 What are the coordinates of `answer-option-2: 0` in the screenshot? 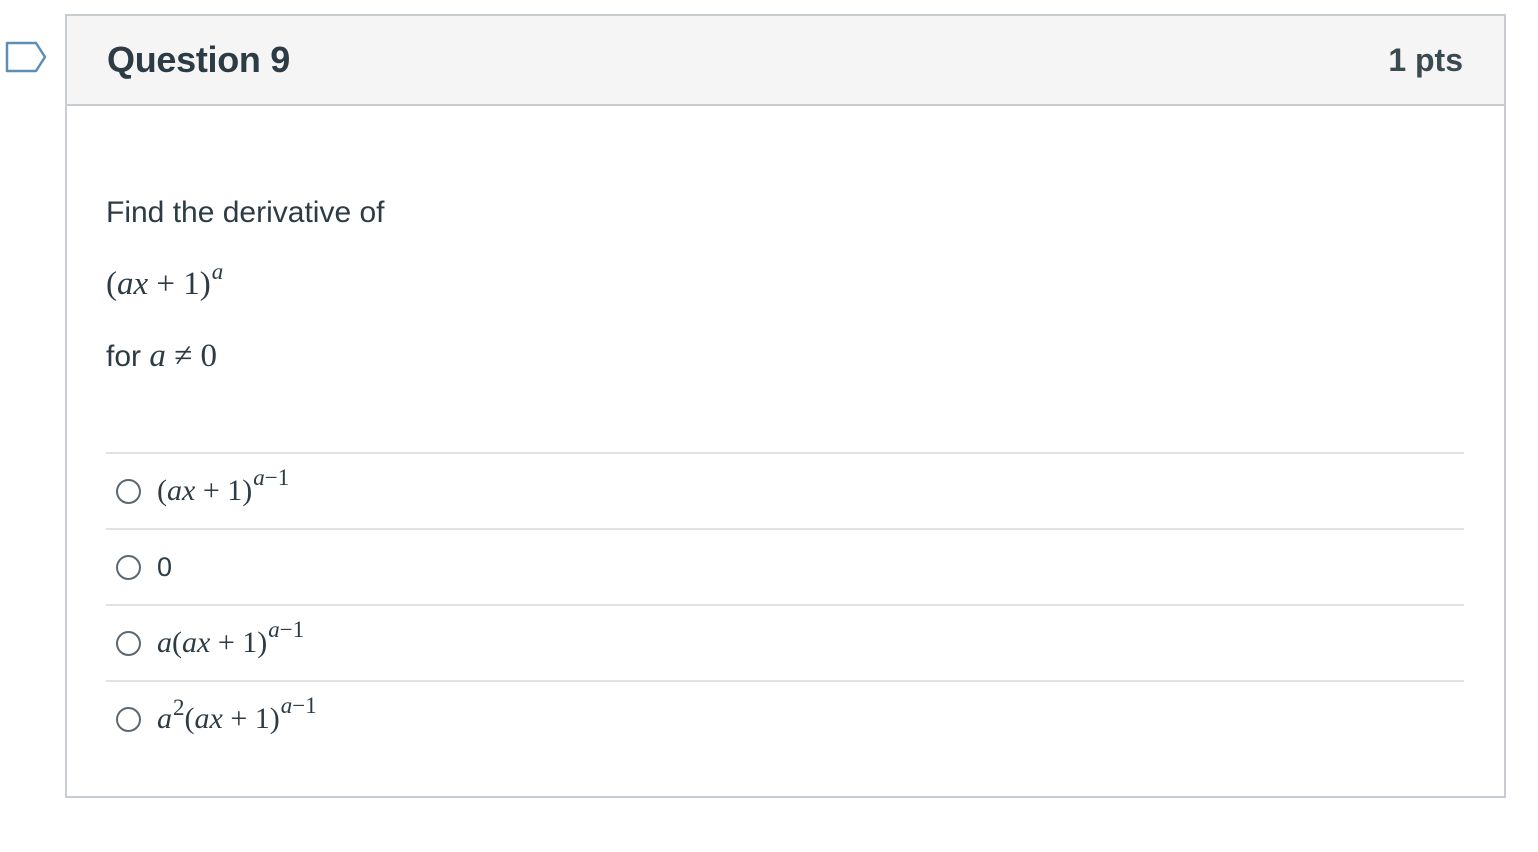 It's located at (785, 566).